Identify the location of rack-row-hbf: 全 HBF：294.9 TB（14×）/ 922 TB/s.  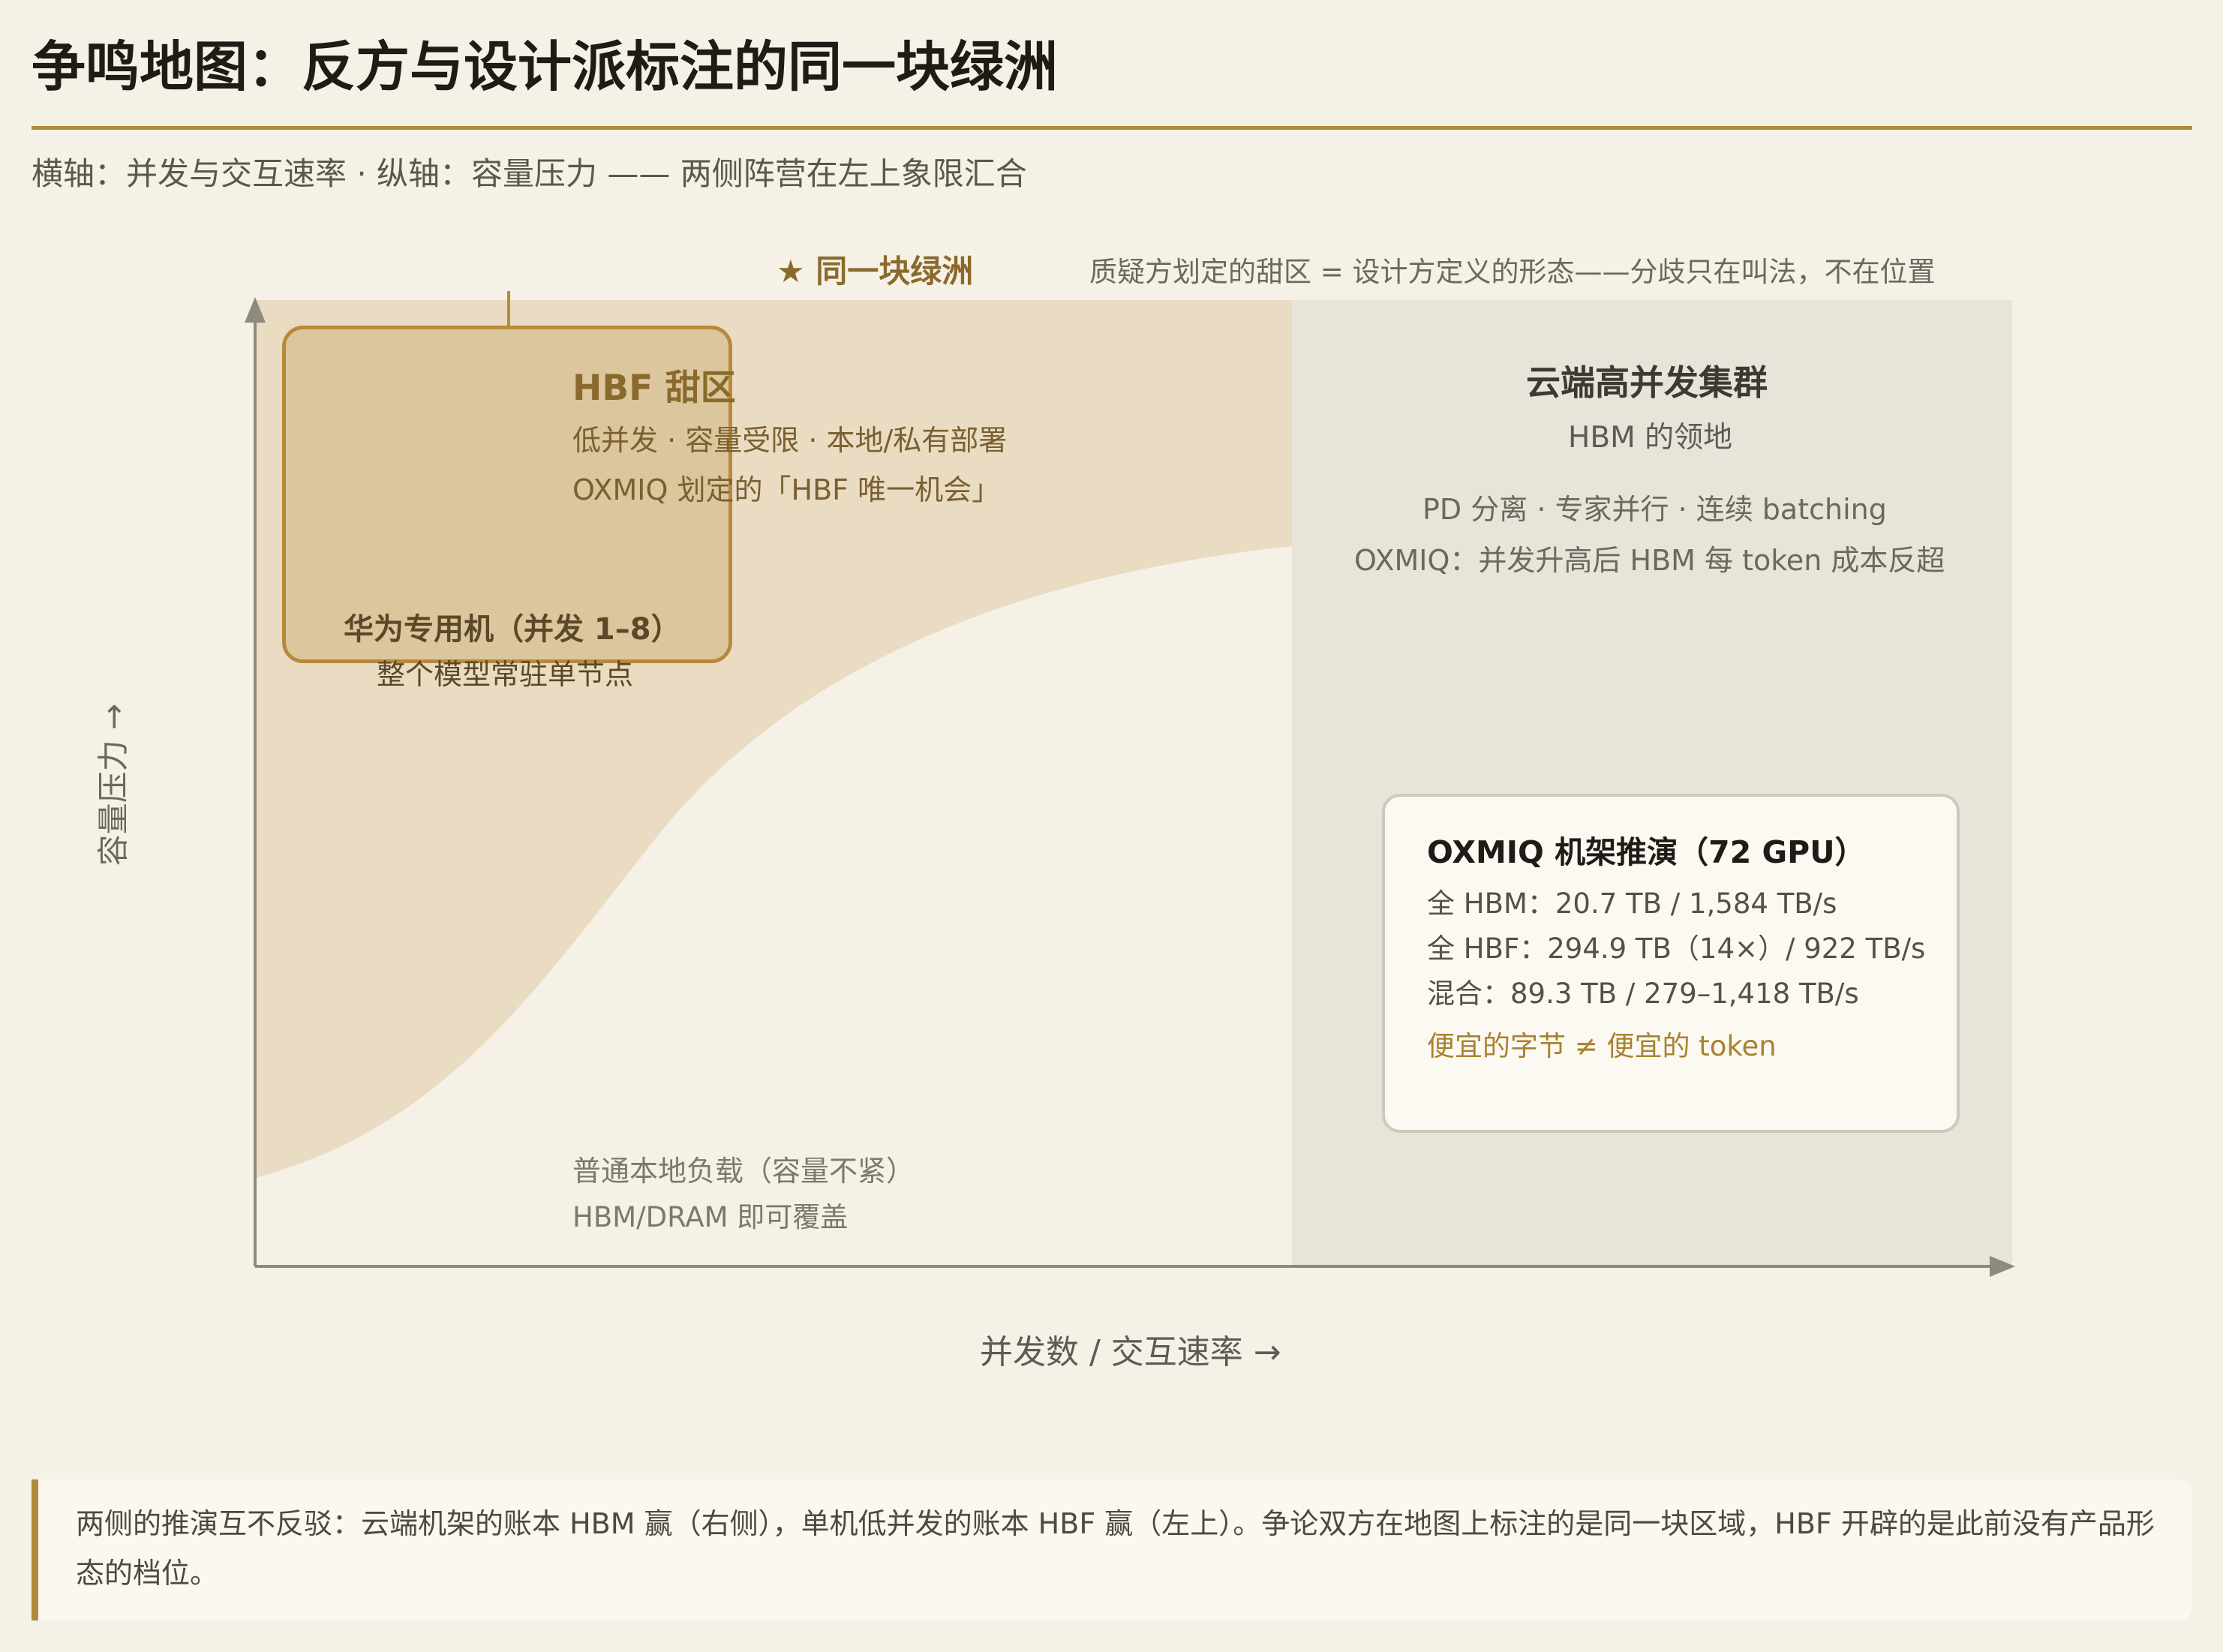
(1677, 949).